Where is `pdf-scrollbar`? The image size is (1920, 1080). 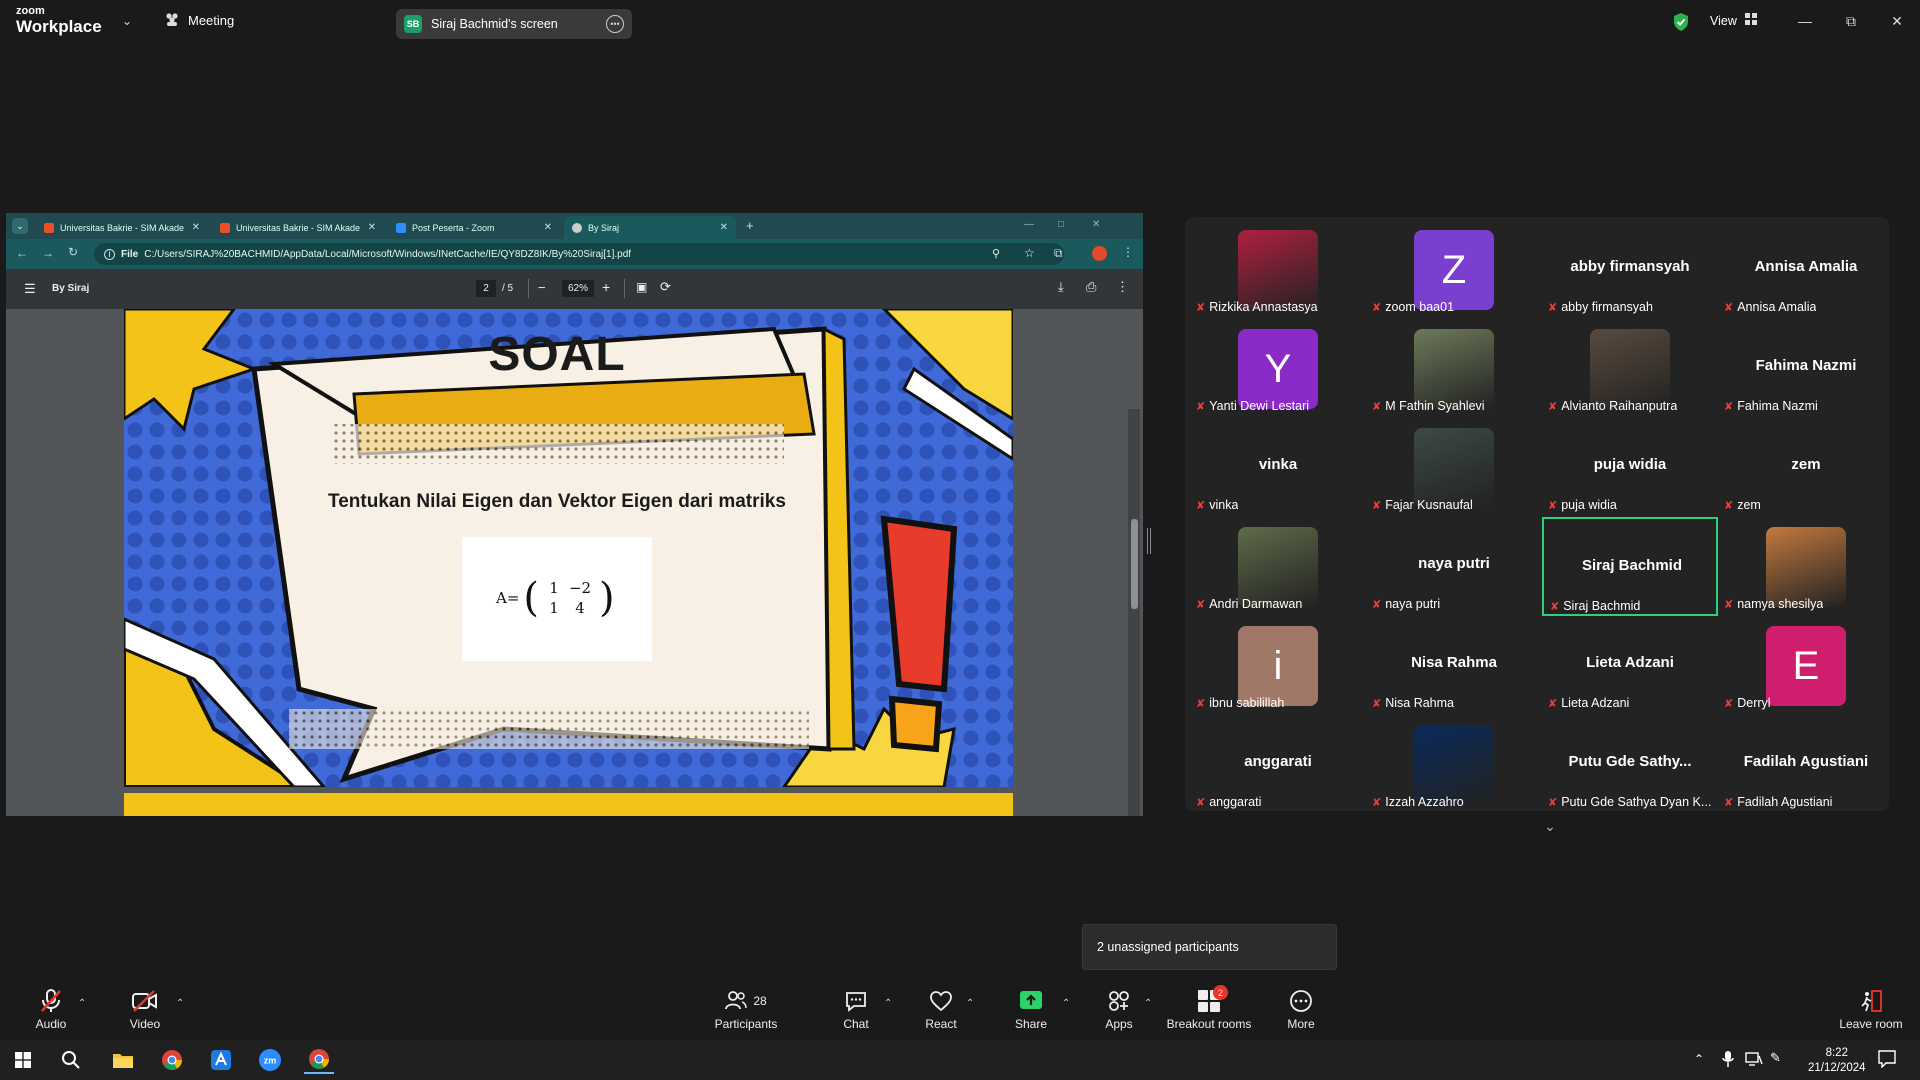 pdf-scrollbar is located at coordinates (1134, 612).